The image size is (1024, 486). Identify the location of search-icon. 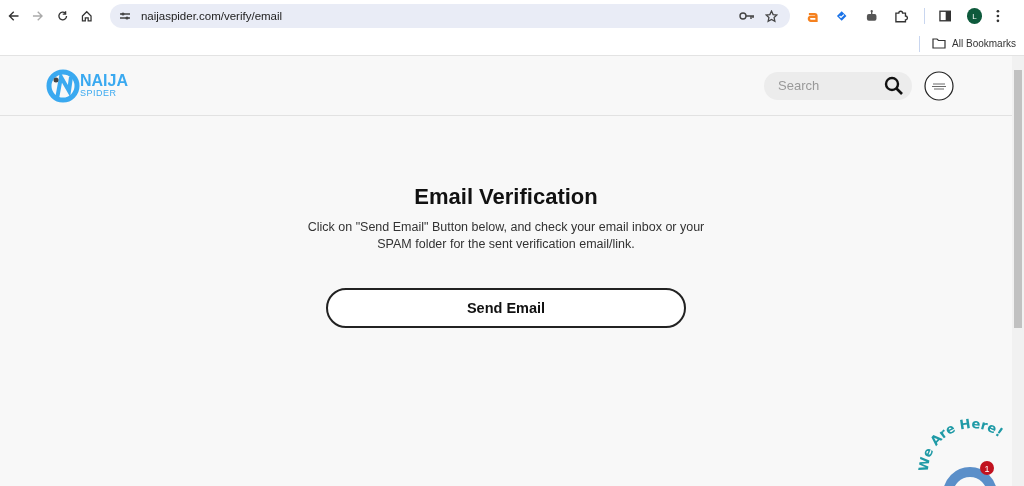
(894, 85).